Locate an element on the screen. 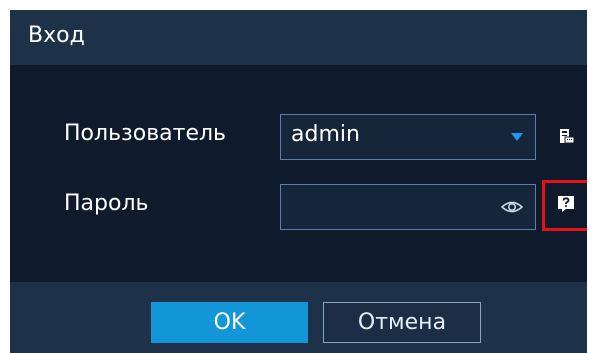 Image resolution: width=601 pixels, height=353 pixels. password-field is located at coordinates (408, 207).